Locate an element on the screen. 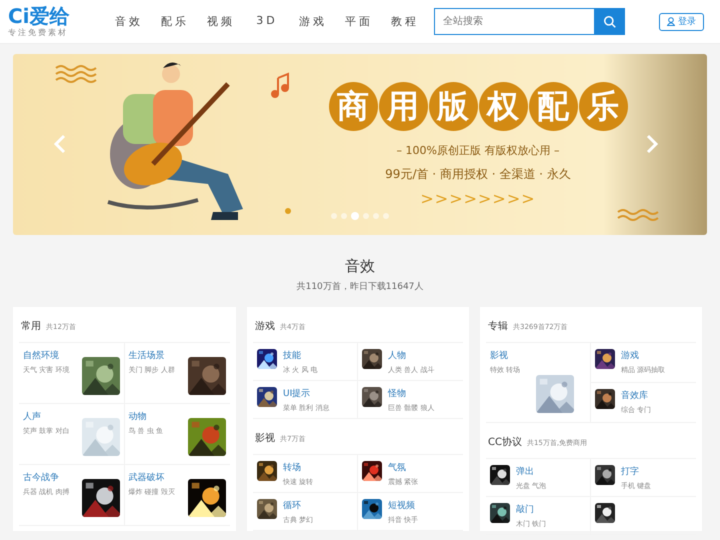 This screenshot has height=540, width=720. category-link: UI提示 is located at coordinates (306, 393).